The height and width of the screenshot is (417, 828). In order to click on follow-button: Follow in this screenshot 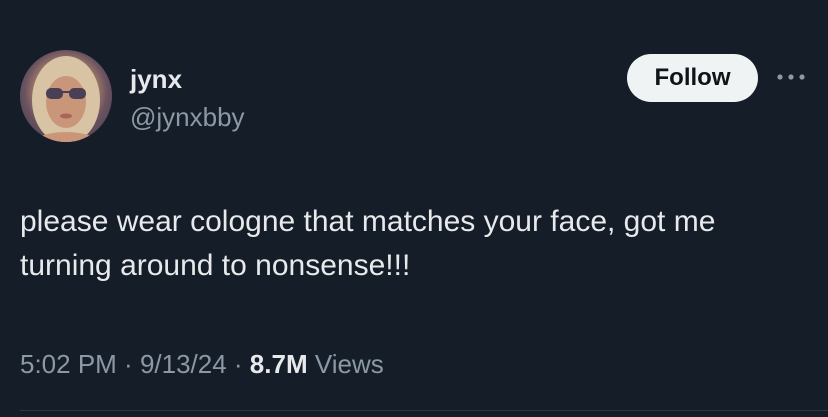, I will do `click(692, 78)`.